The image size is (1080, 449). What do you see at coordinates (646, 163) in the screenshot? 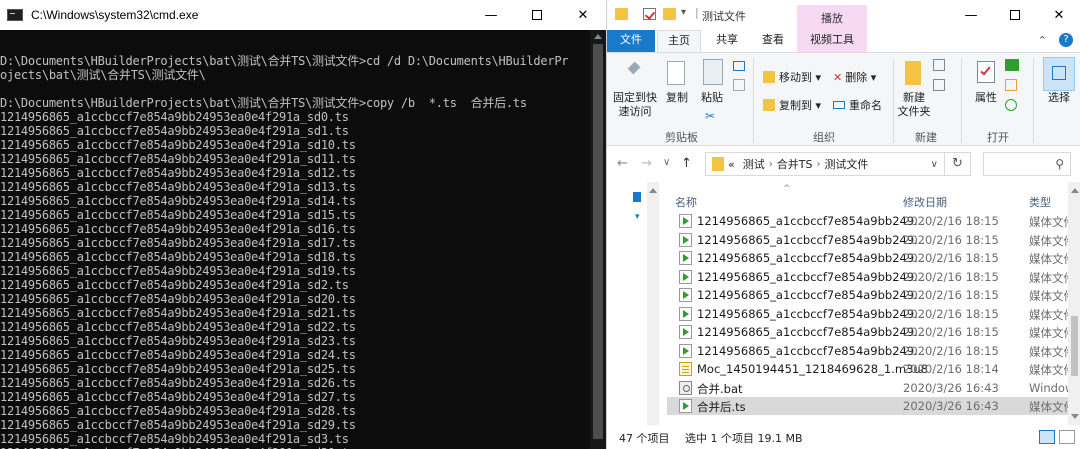
I see `forward-arrow-icon: →` at bounding box center [646, 163].